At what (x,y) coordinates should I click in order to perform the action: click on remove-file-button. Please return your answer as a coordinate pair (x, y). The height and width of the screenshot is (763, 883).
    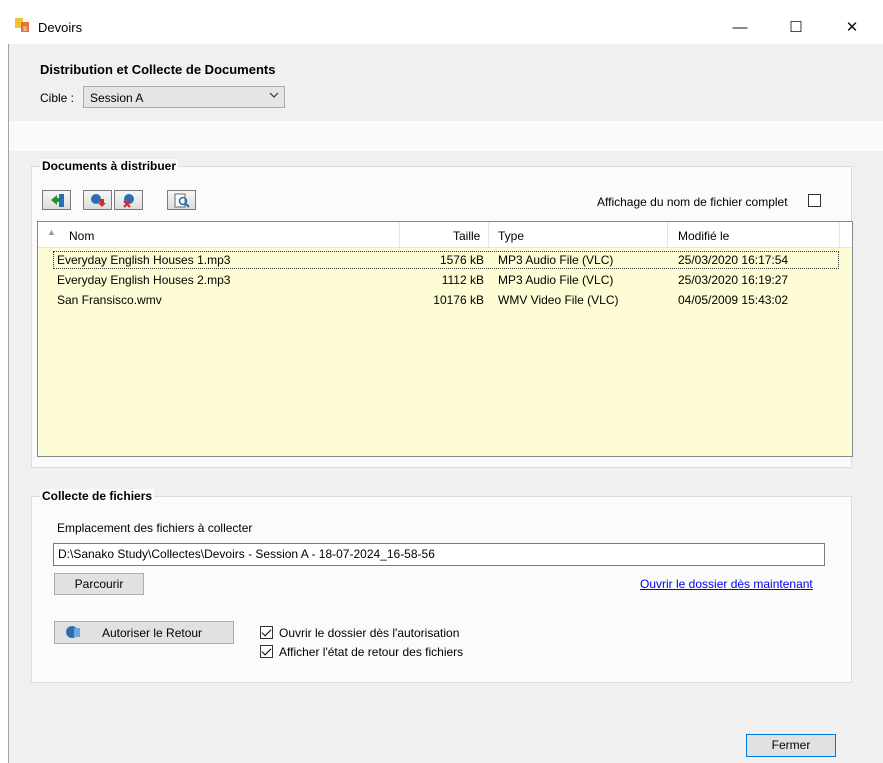
    Looking at the image, I should click on (128, 200).